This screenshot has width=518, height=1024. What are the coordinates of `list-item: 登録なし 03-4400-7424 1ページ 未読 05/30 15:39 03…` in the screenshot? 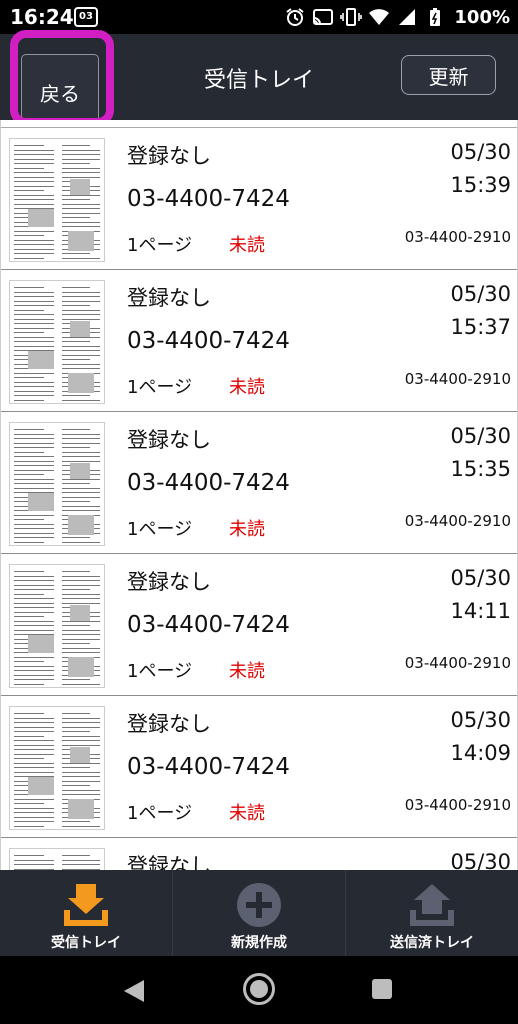 It's located at (259, 199).